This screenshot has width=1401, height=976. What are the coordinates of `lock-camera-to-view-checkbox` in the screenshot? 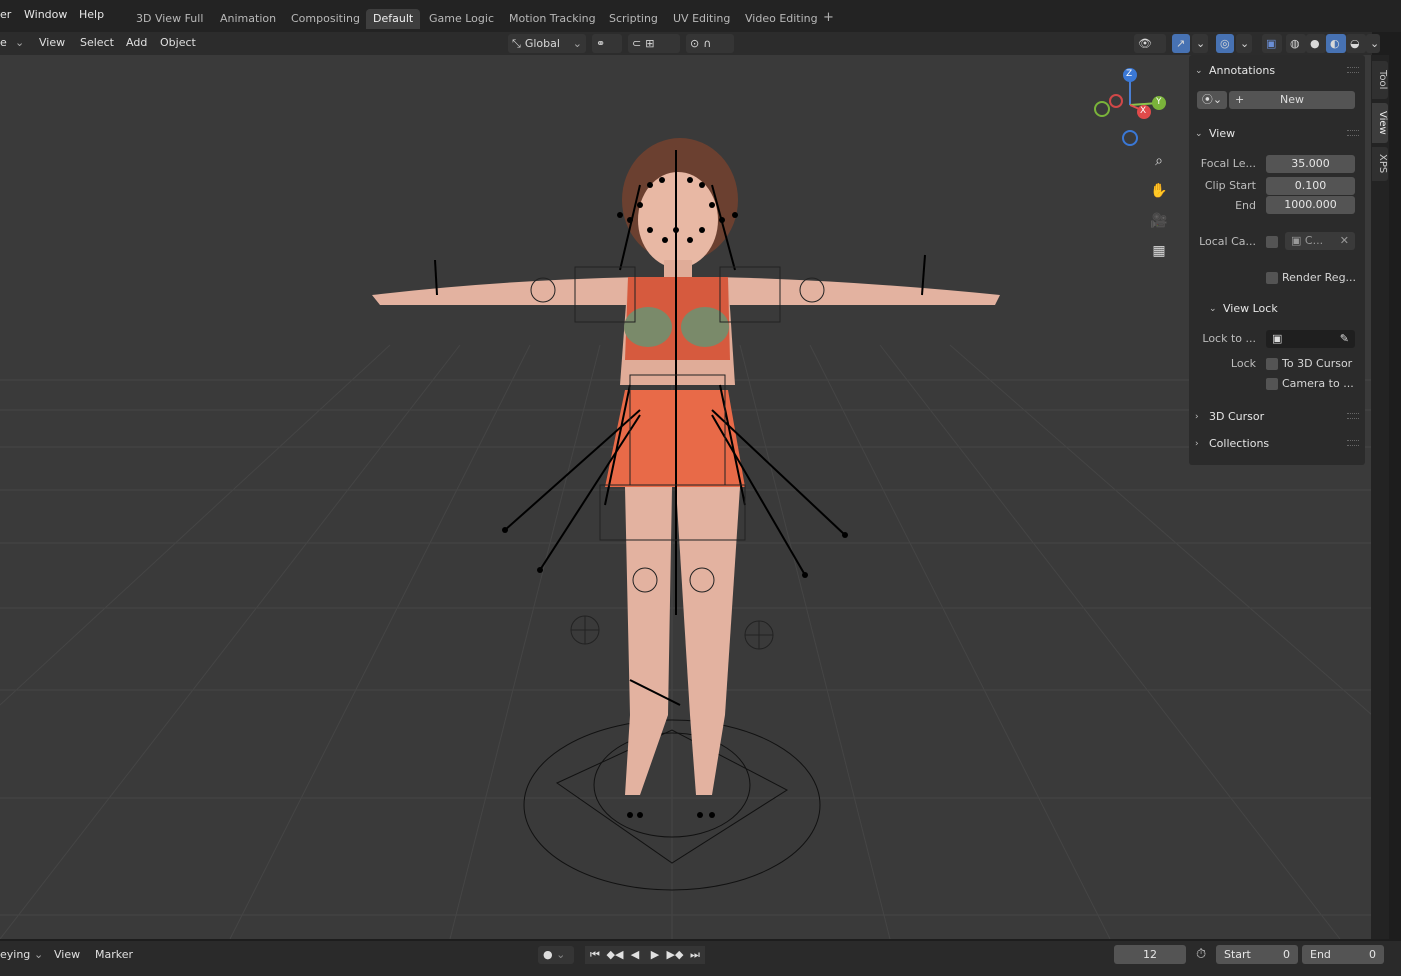 It's located at (1272, 384).